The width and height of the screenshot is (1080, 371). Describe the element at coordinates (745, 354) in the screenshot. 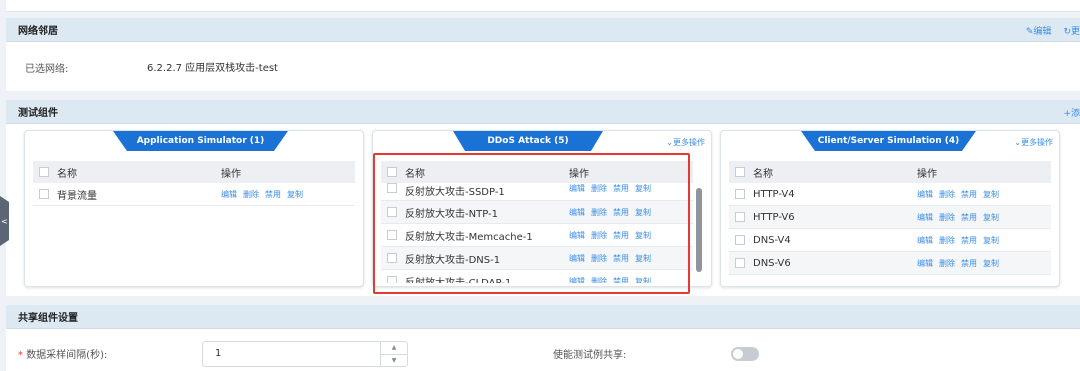

I see `enable-share-toggle` at that location.